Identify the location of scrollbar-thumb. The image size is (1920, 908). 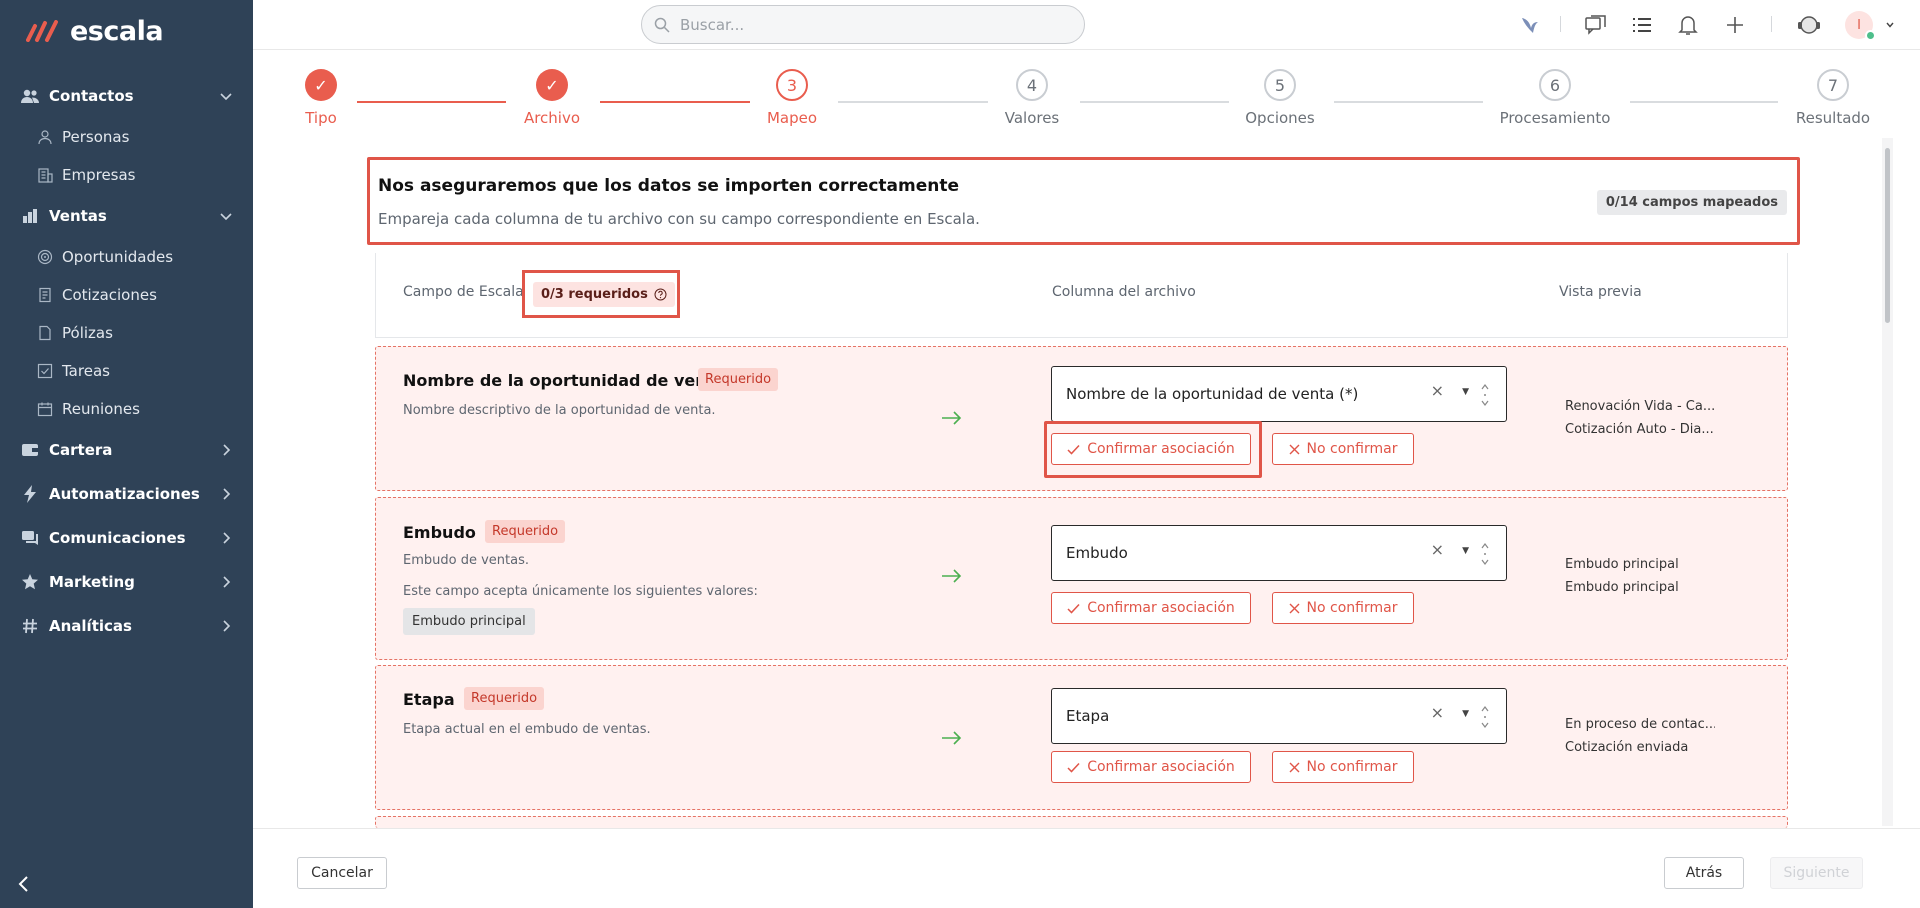
(1887, 235).